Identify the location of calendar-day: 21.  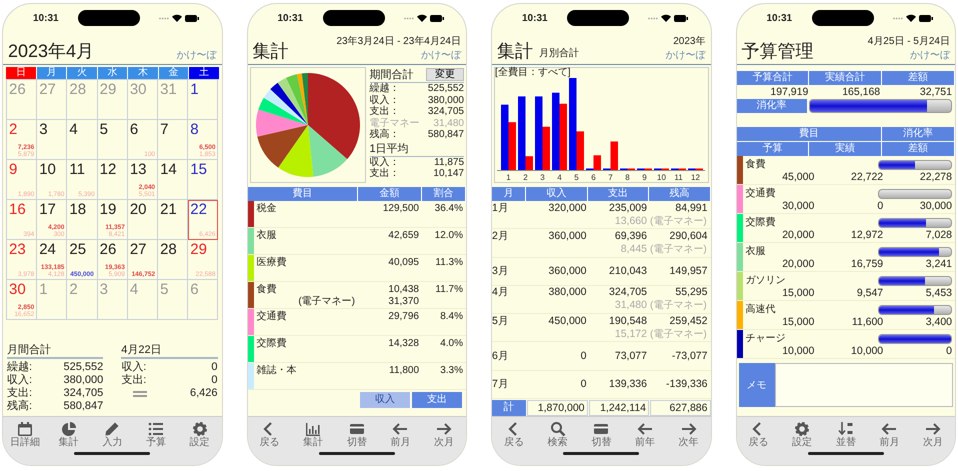
(173, 220).